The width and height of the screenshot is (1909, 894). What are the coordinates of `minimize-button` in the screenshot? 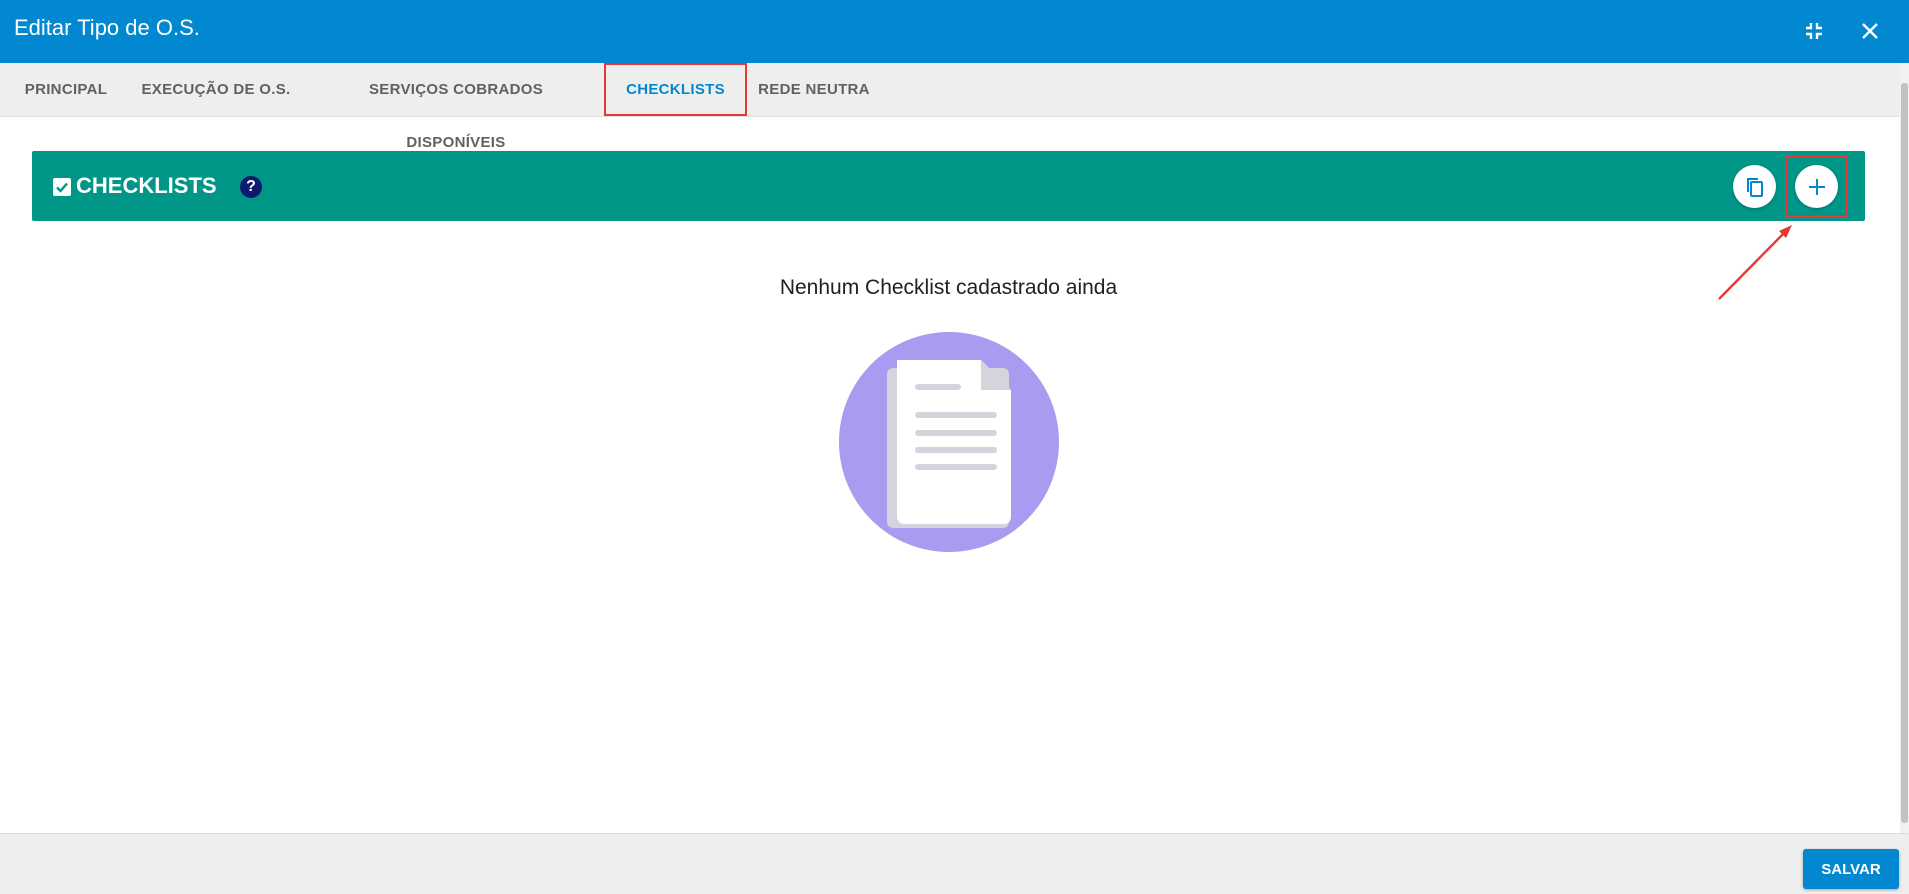 It's located at (1814, 31).